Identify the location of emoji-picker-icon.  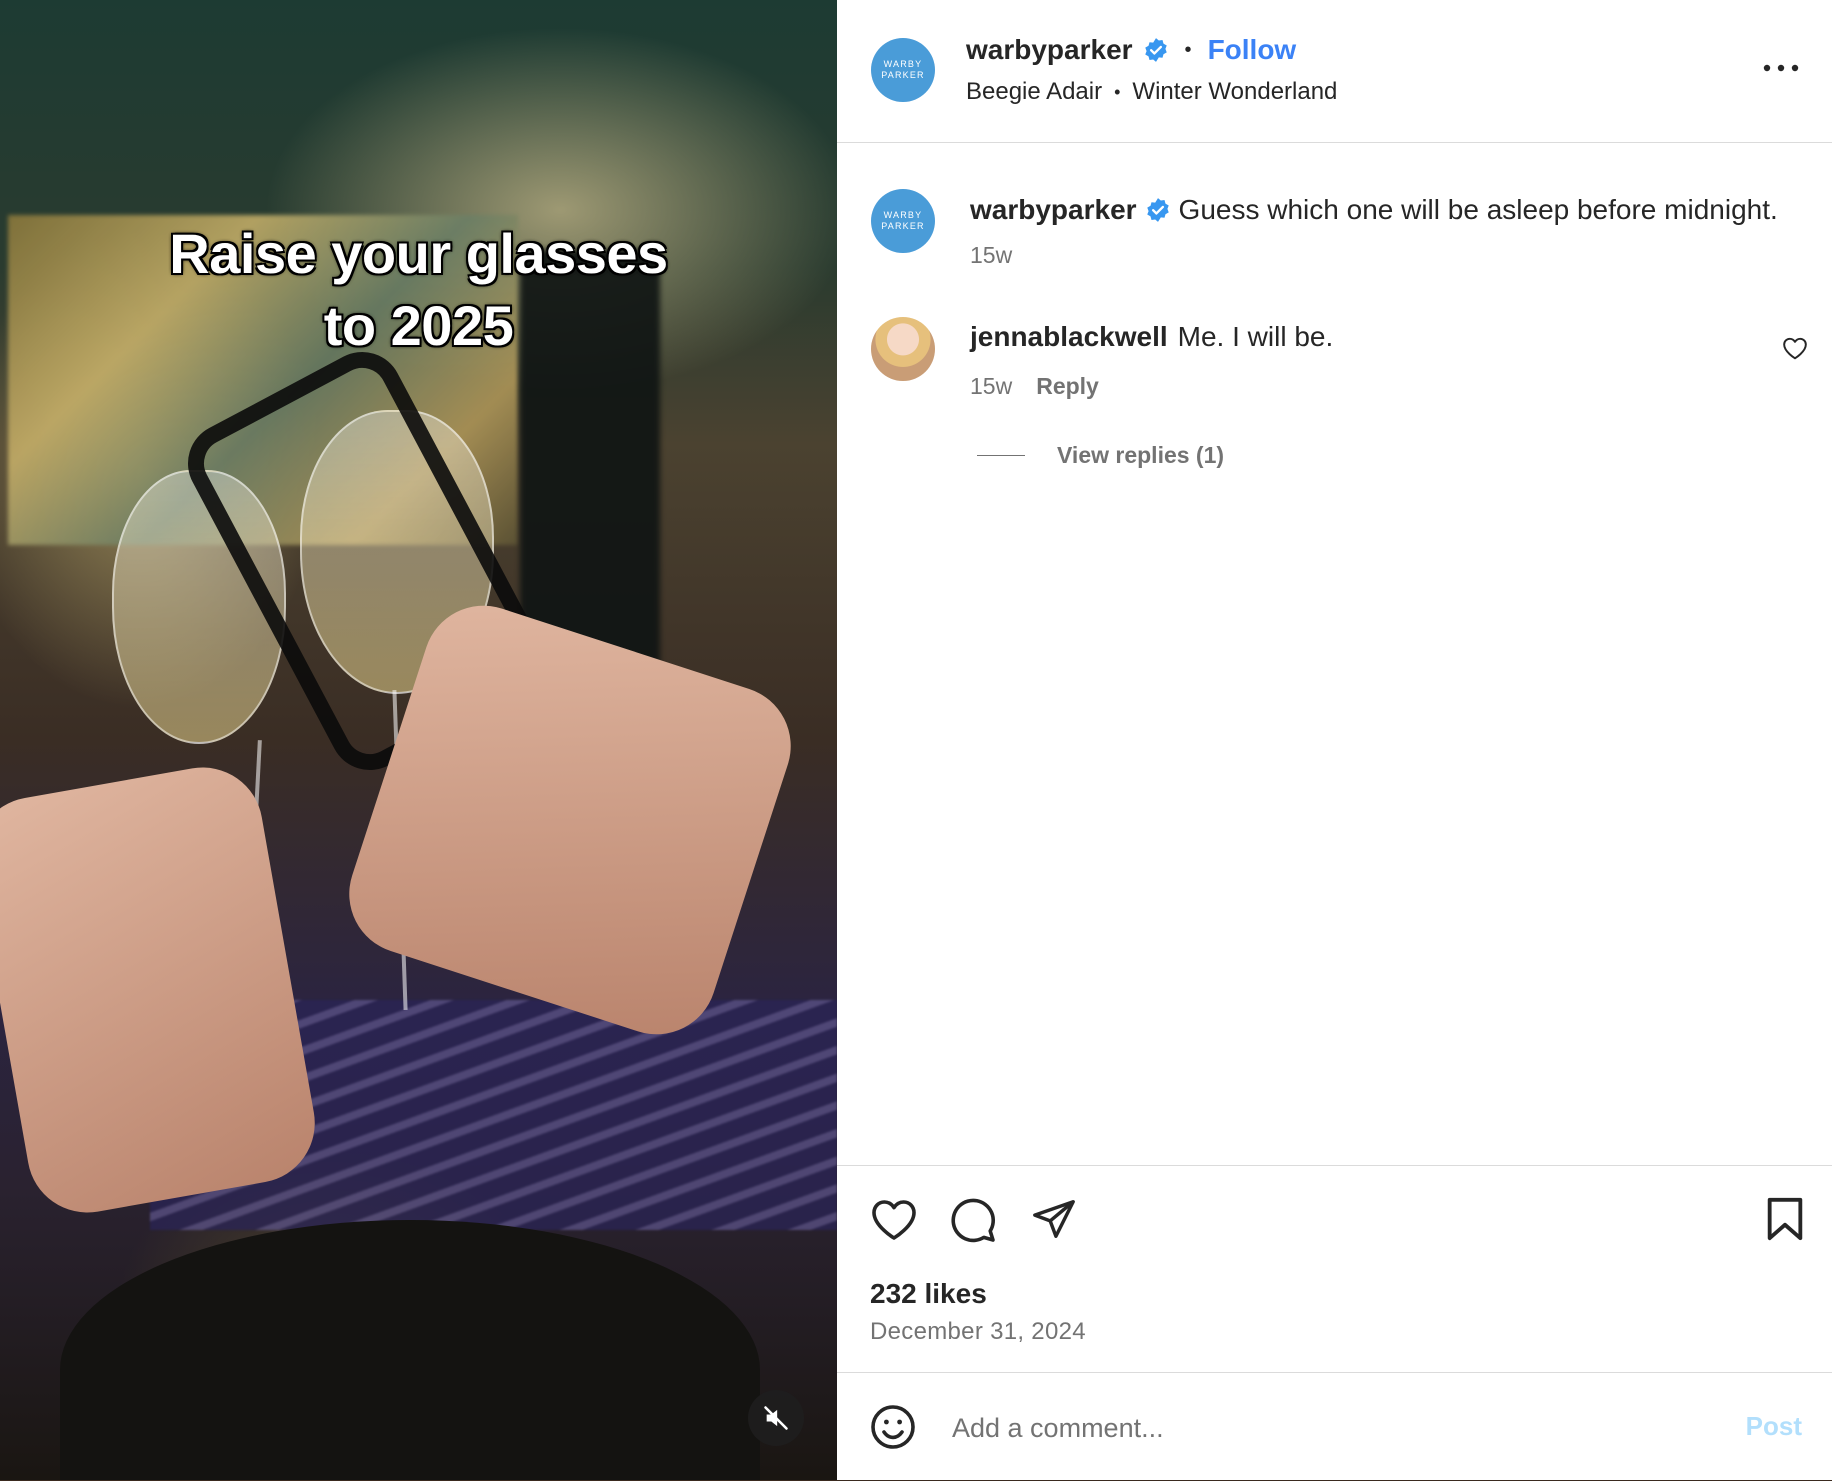
(893, 1427).